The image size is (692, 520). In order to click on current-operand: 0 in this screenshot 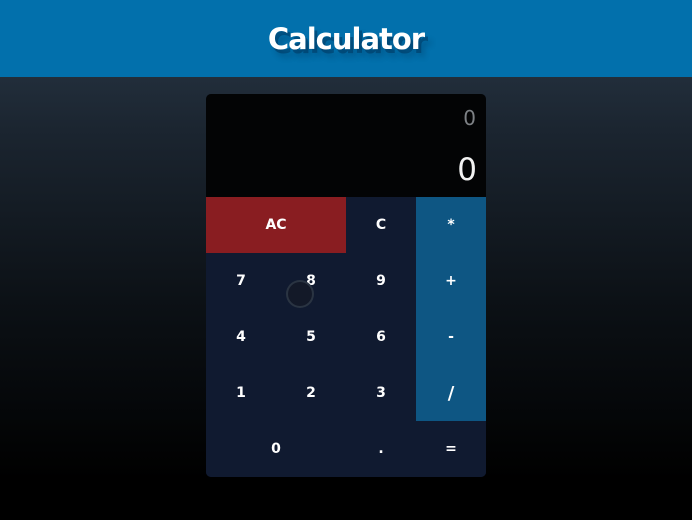, I will do `click(467, 170)`.